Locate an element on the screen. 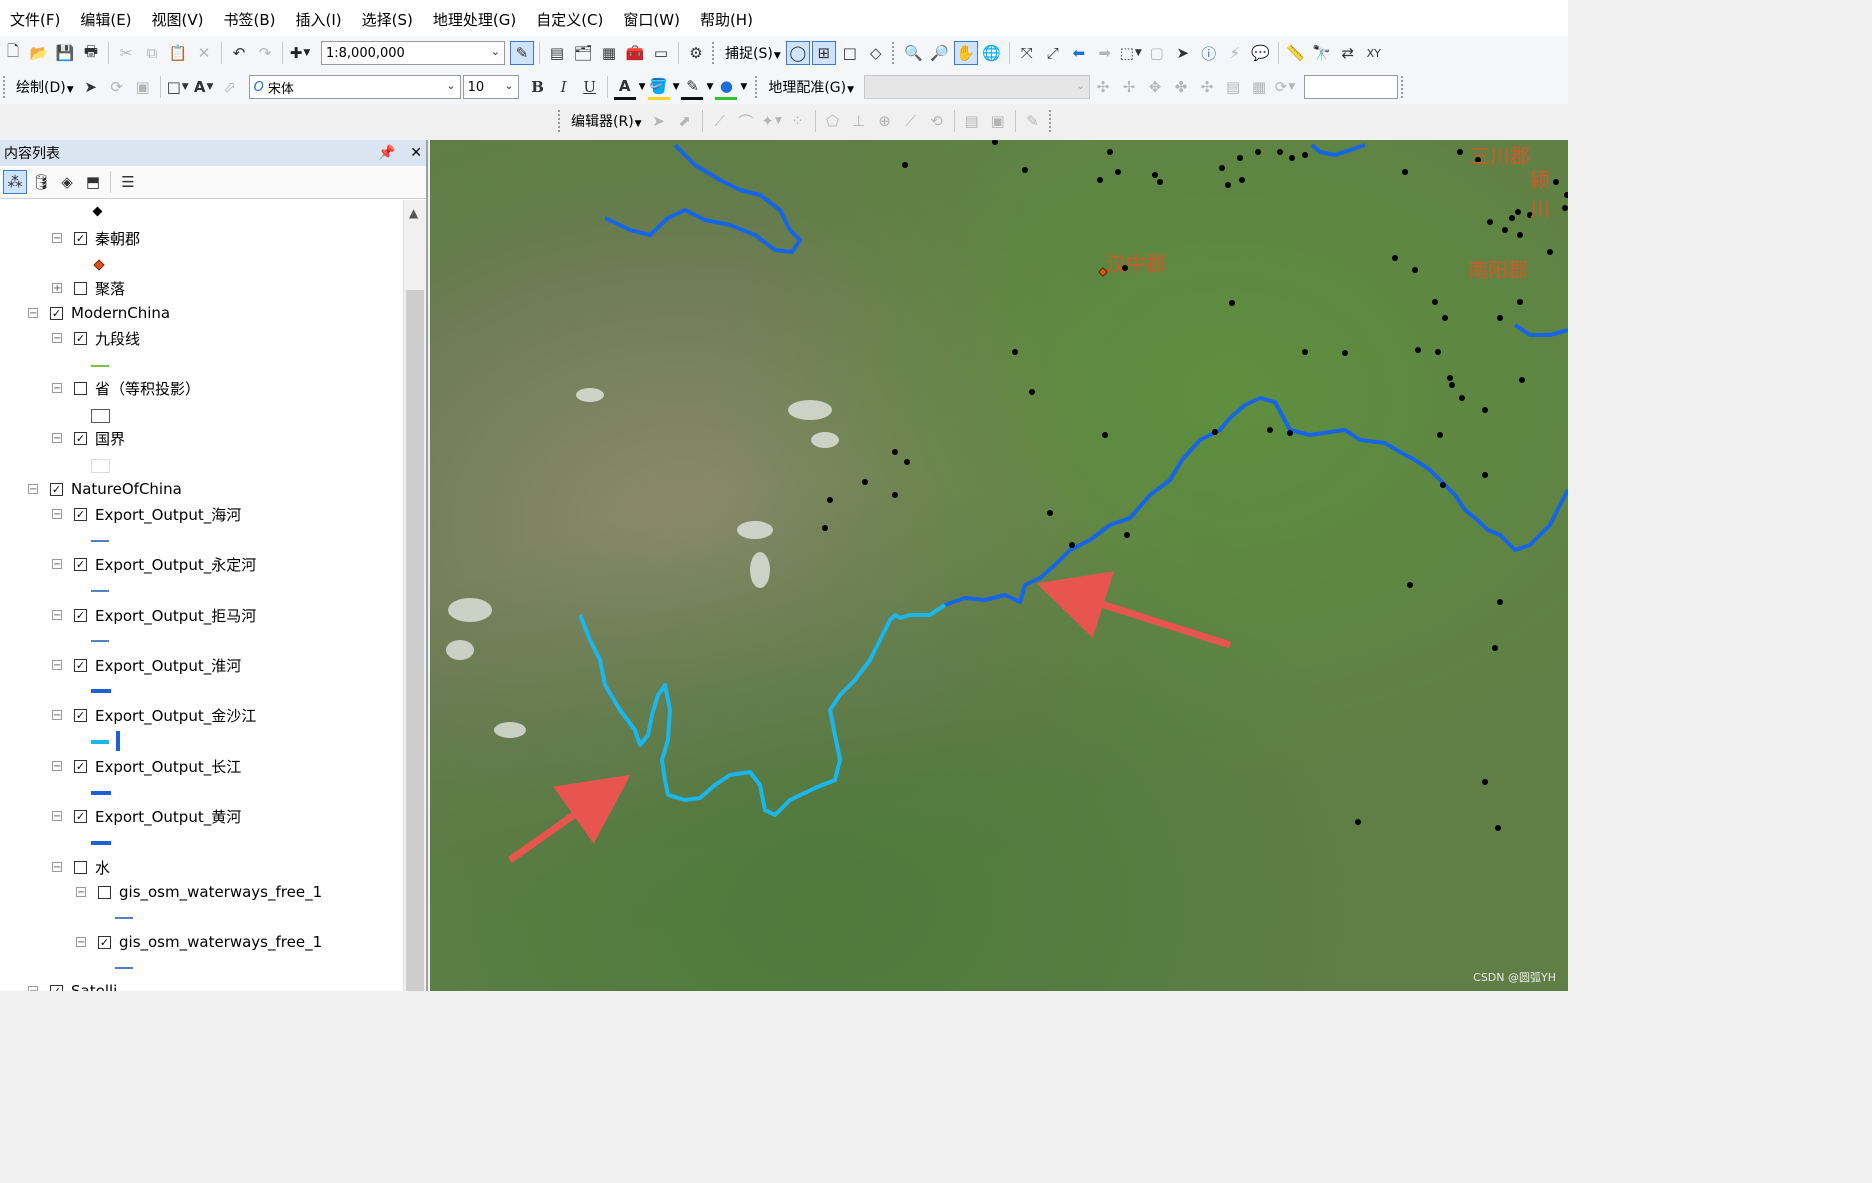  search-window-icon: ▦ is located at coordinates (609, 53).